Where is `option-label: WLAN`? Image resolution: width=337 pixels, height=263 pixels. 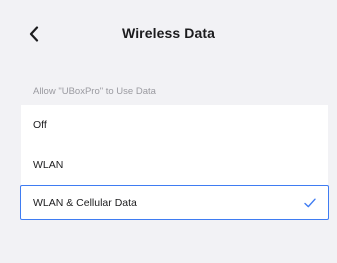
option-label: WLAN is located at coordinates (48, 165).